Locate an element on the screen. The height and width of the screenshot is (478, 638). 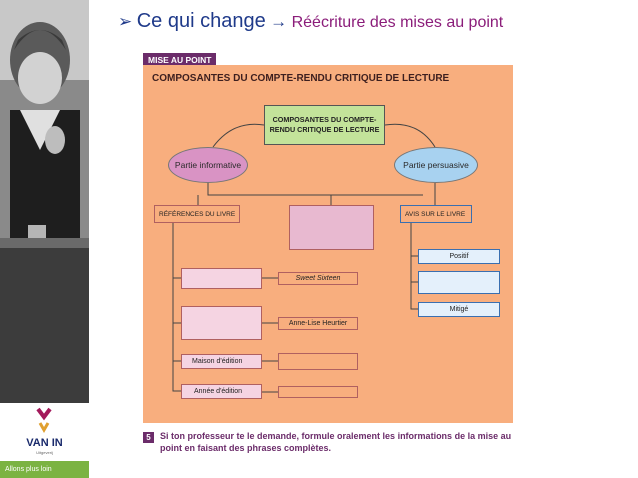
logo-text: VAN IN is located at coordinates (44, 443).